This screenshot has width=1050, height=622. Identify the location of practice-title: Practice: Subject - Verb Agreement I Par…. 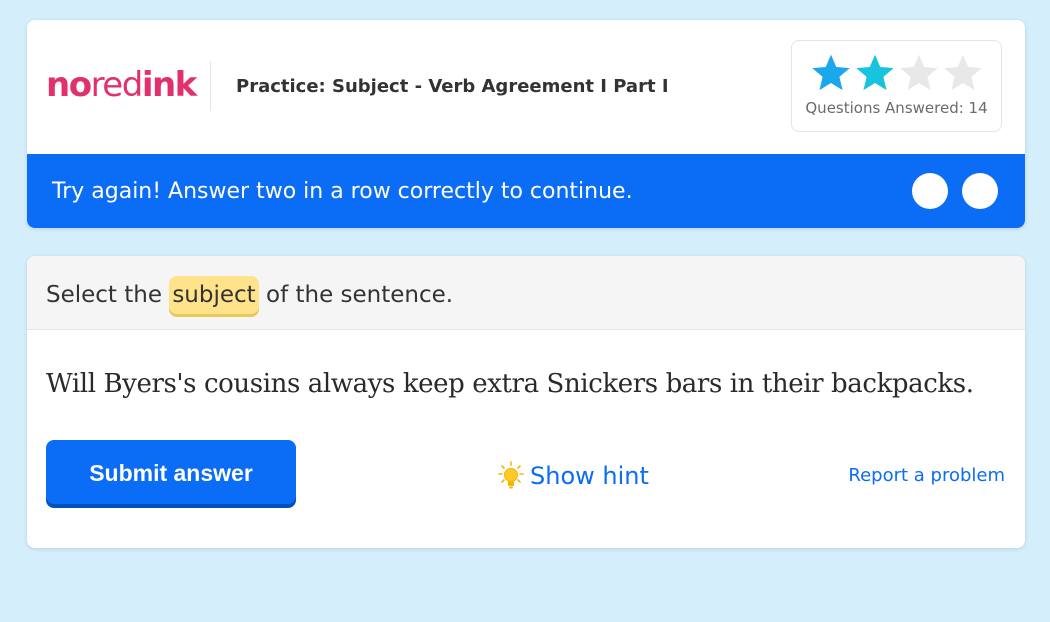
(452, 86).